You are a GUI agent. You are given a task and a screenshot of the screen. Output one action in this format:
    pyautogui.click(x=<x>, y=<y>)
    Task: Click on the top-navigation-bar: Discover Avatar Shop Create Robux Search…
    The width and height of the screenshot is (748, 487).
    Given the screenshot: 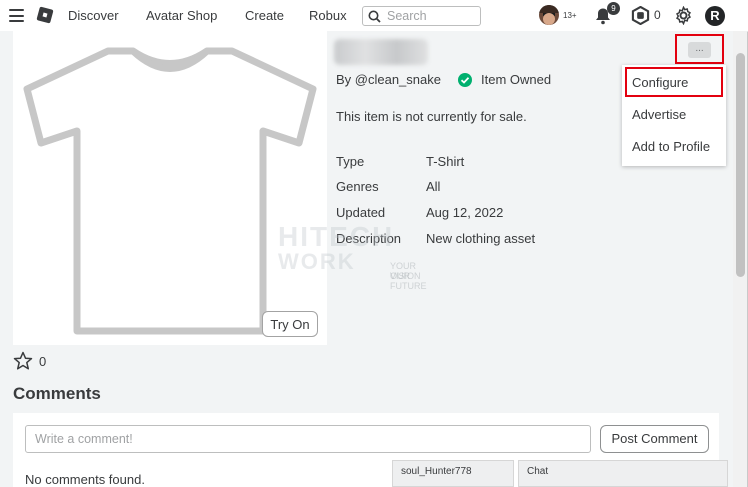 What is the action you would take?
    pyautogui.click(x=374, y=16)
    